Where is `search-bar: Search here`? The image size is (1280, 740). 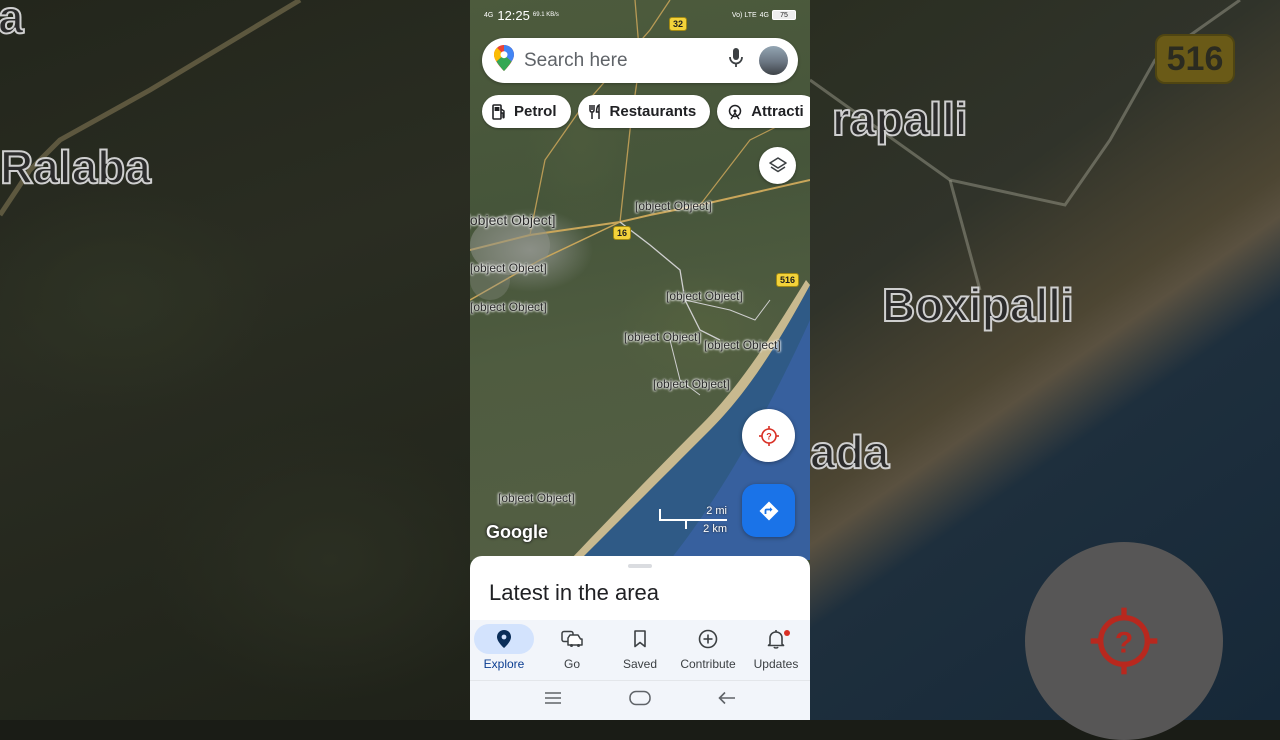 search-bar: Search here is located at coordinates (640, 60).